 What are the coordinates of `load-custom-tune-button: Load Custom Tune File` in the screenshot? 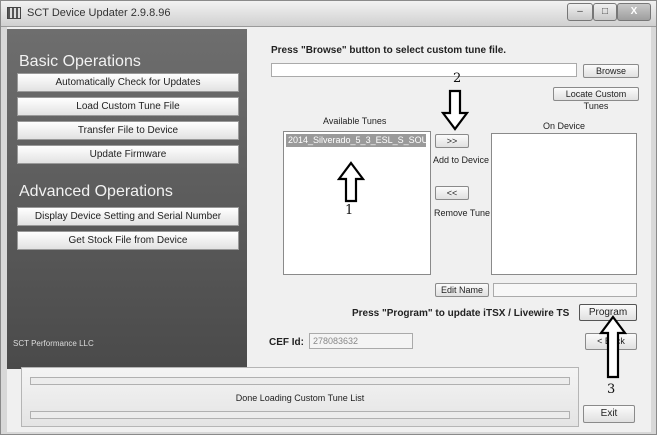 It's located at (128, 106).